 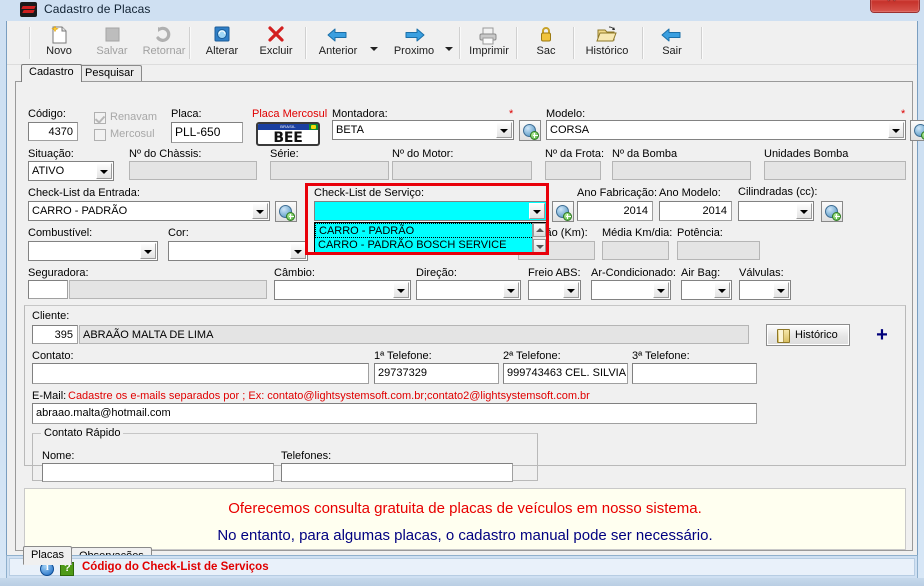 What do you see at coordinates (53, 131) in the screenshot?
I see `codigo-input: 4370` at bounding box center [53, 131].